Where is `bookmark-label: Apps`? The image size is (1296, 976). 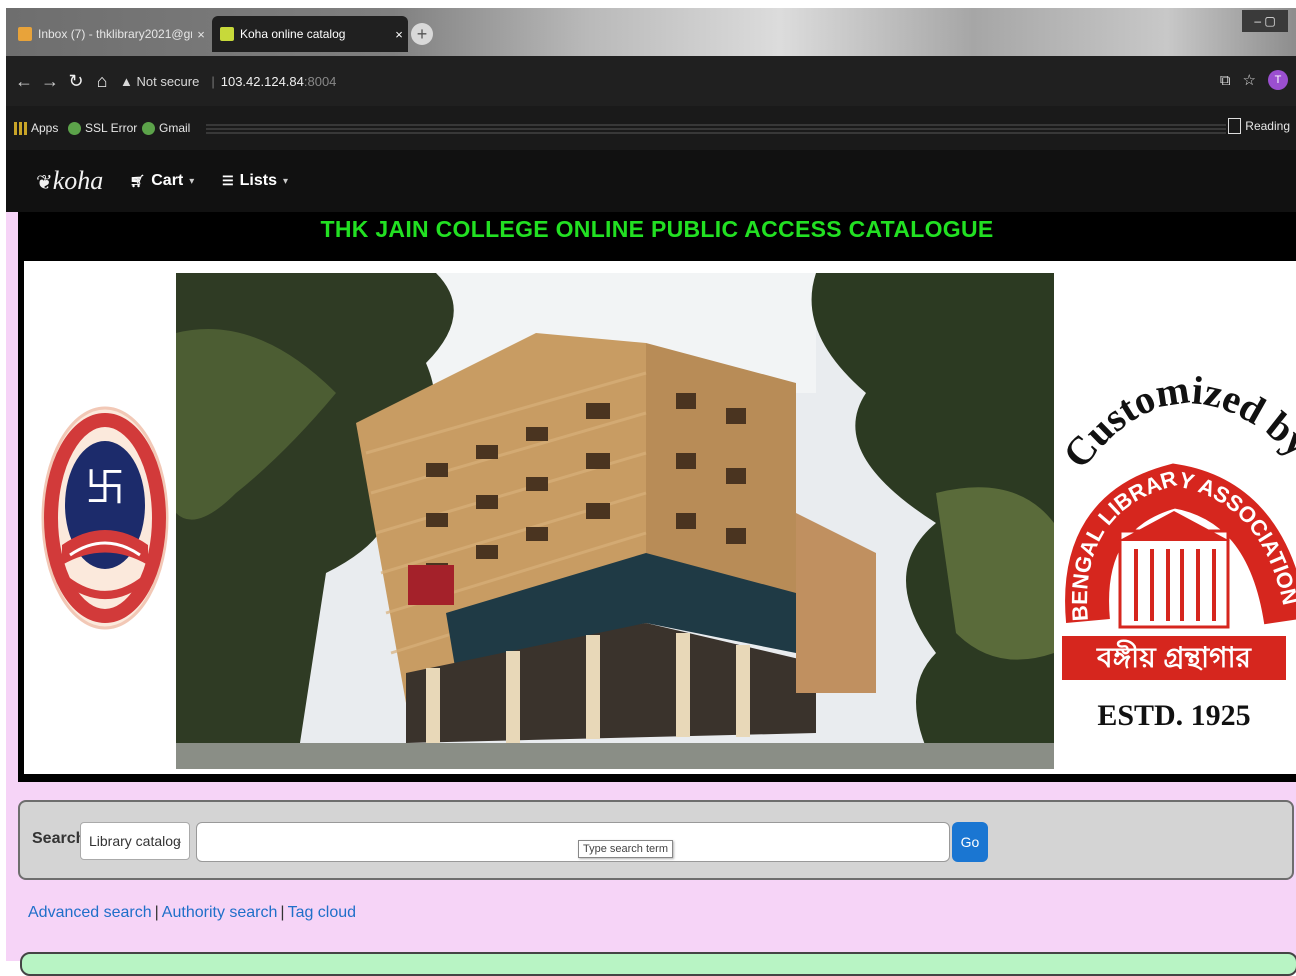 bookmark-label: Apps is located at coordinates (45, 128).